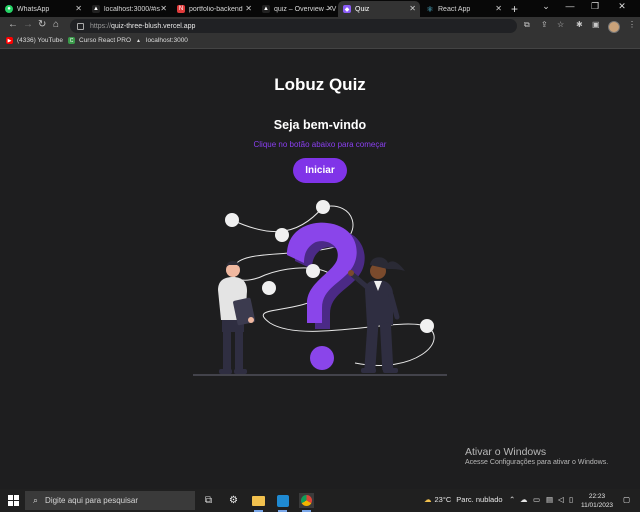 This screenshot has width=640, height=512. I want to click on translate-icon: ⧉, so click(527, 25).